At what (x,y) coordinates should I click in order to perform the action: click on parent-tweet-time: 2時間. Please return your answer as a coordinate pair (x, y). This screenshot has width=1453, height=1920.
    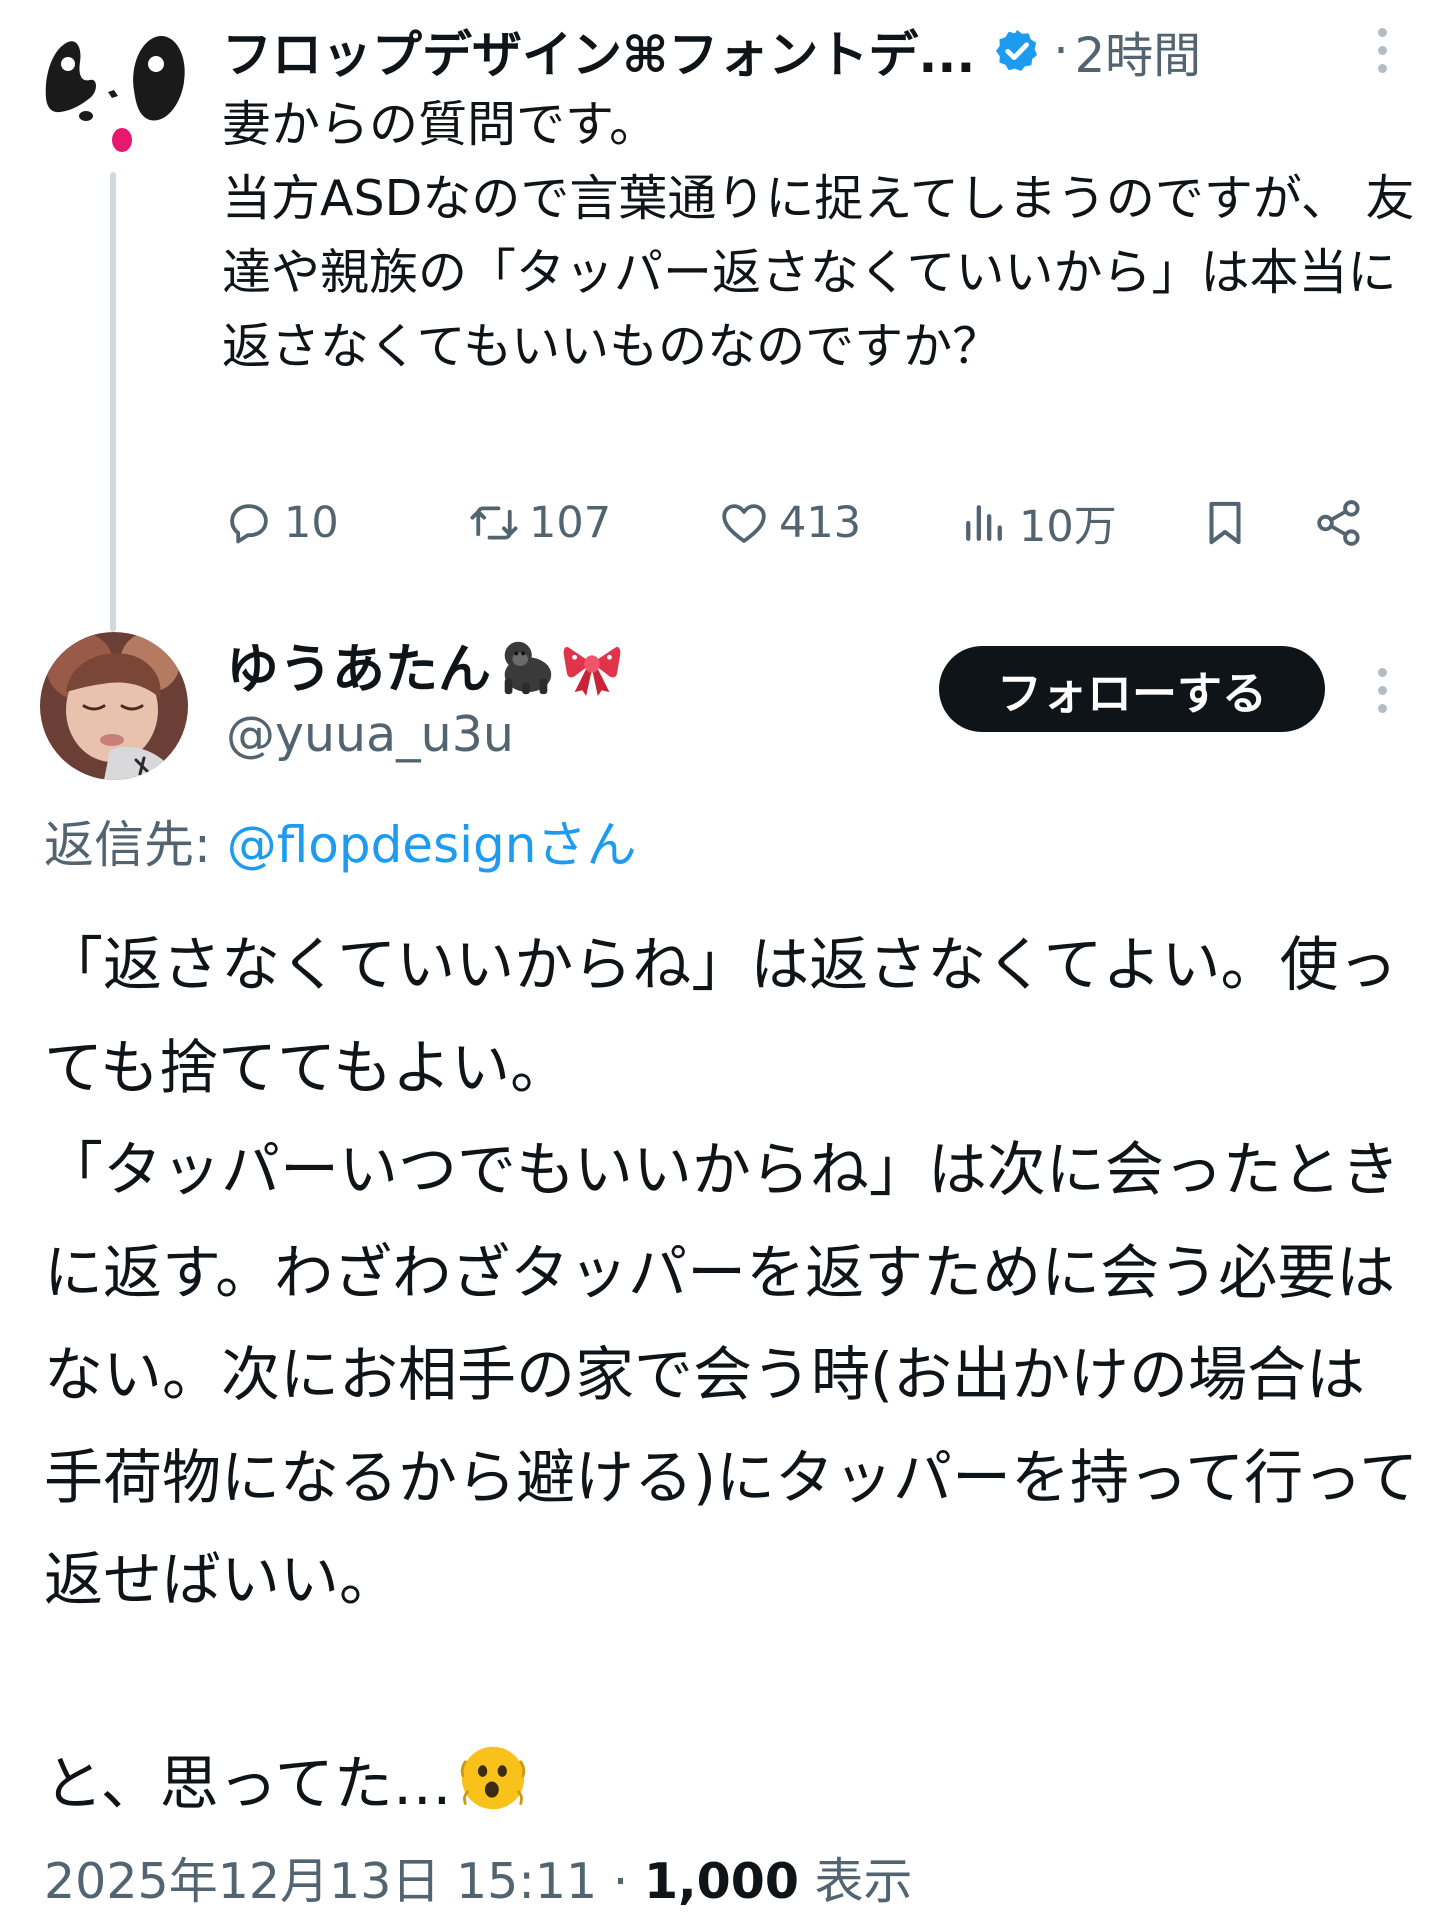
    Looking at the image, I should click on (1138, 51).